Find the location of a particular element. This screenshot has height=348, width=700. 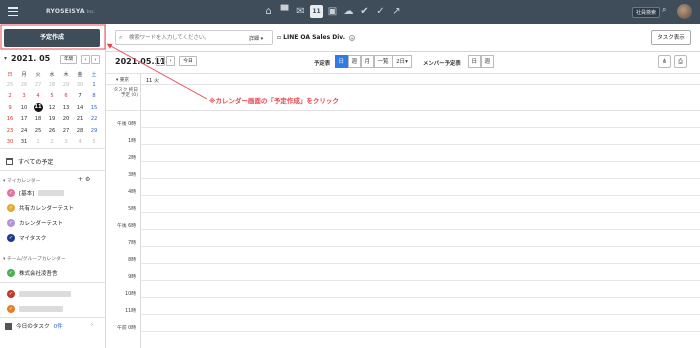

view-list-button: 一覧 is located at coordinates (383, 61).